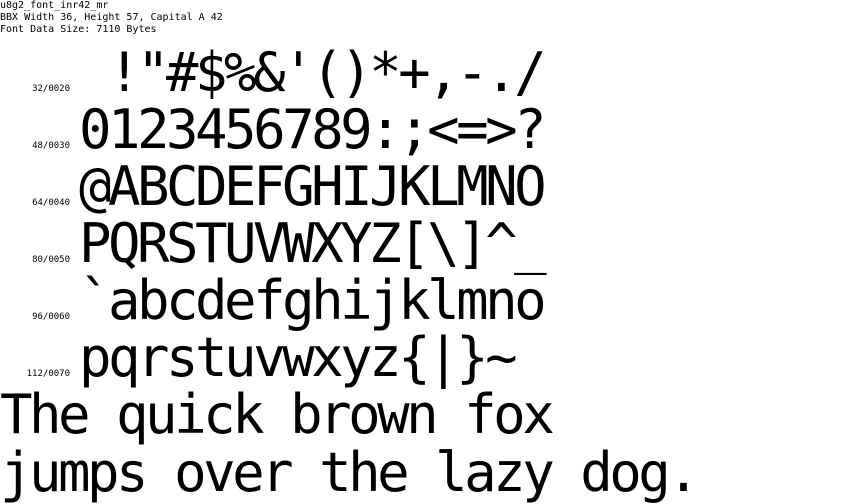 Image resolution: width=848 pixels, height=504 pixels. Describe the element at coordinates (51, 260) in the screenshot. I see `row-code-label: 80/0050` at that location.